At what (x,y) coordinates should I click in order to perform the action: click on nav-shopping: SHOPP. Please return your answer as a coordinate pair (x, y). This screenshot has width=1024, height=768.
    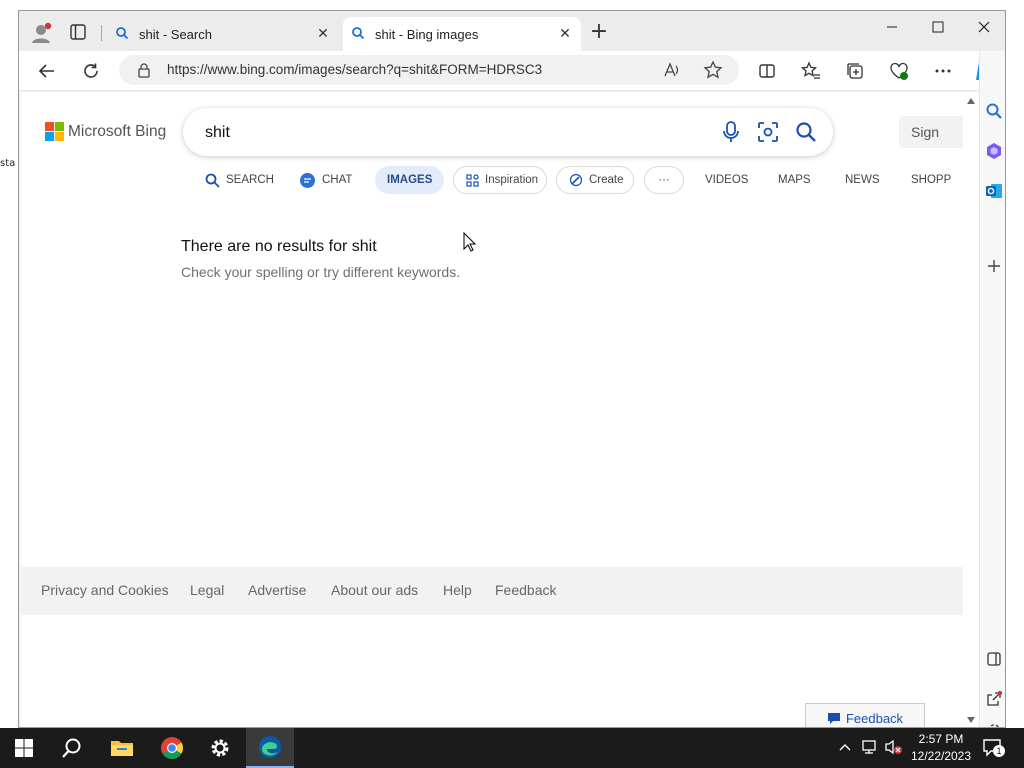
    Looking at the image, I should click on (931, 180).